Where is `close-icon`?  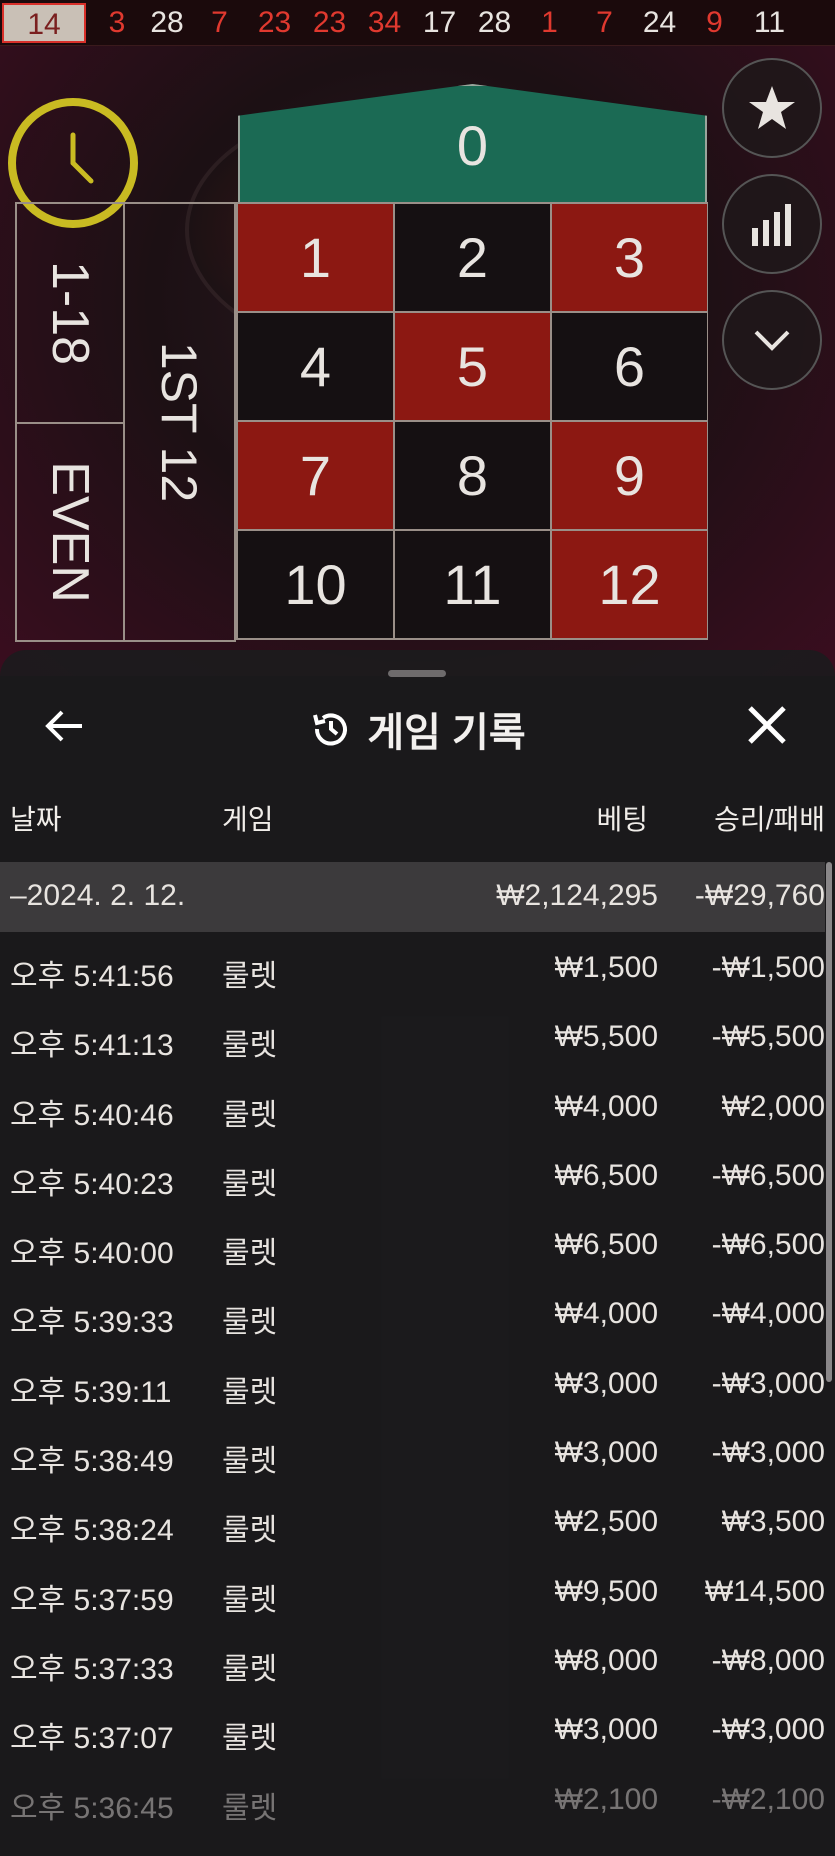 close-icon is located at coordinates (767, 725).